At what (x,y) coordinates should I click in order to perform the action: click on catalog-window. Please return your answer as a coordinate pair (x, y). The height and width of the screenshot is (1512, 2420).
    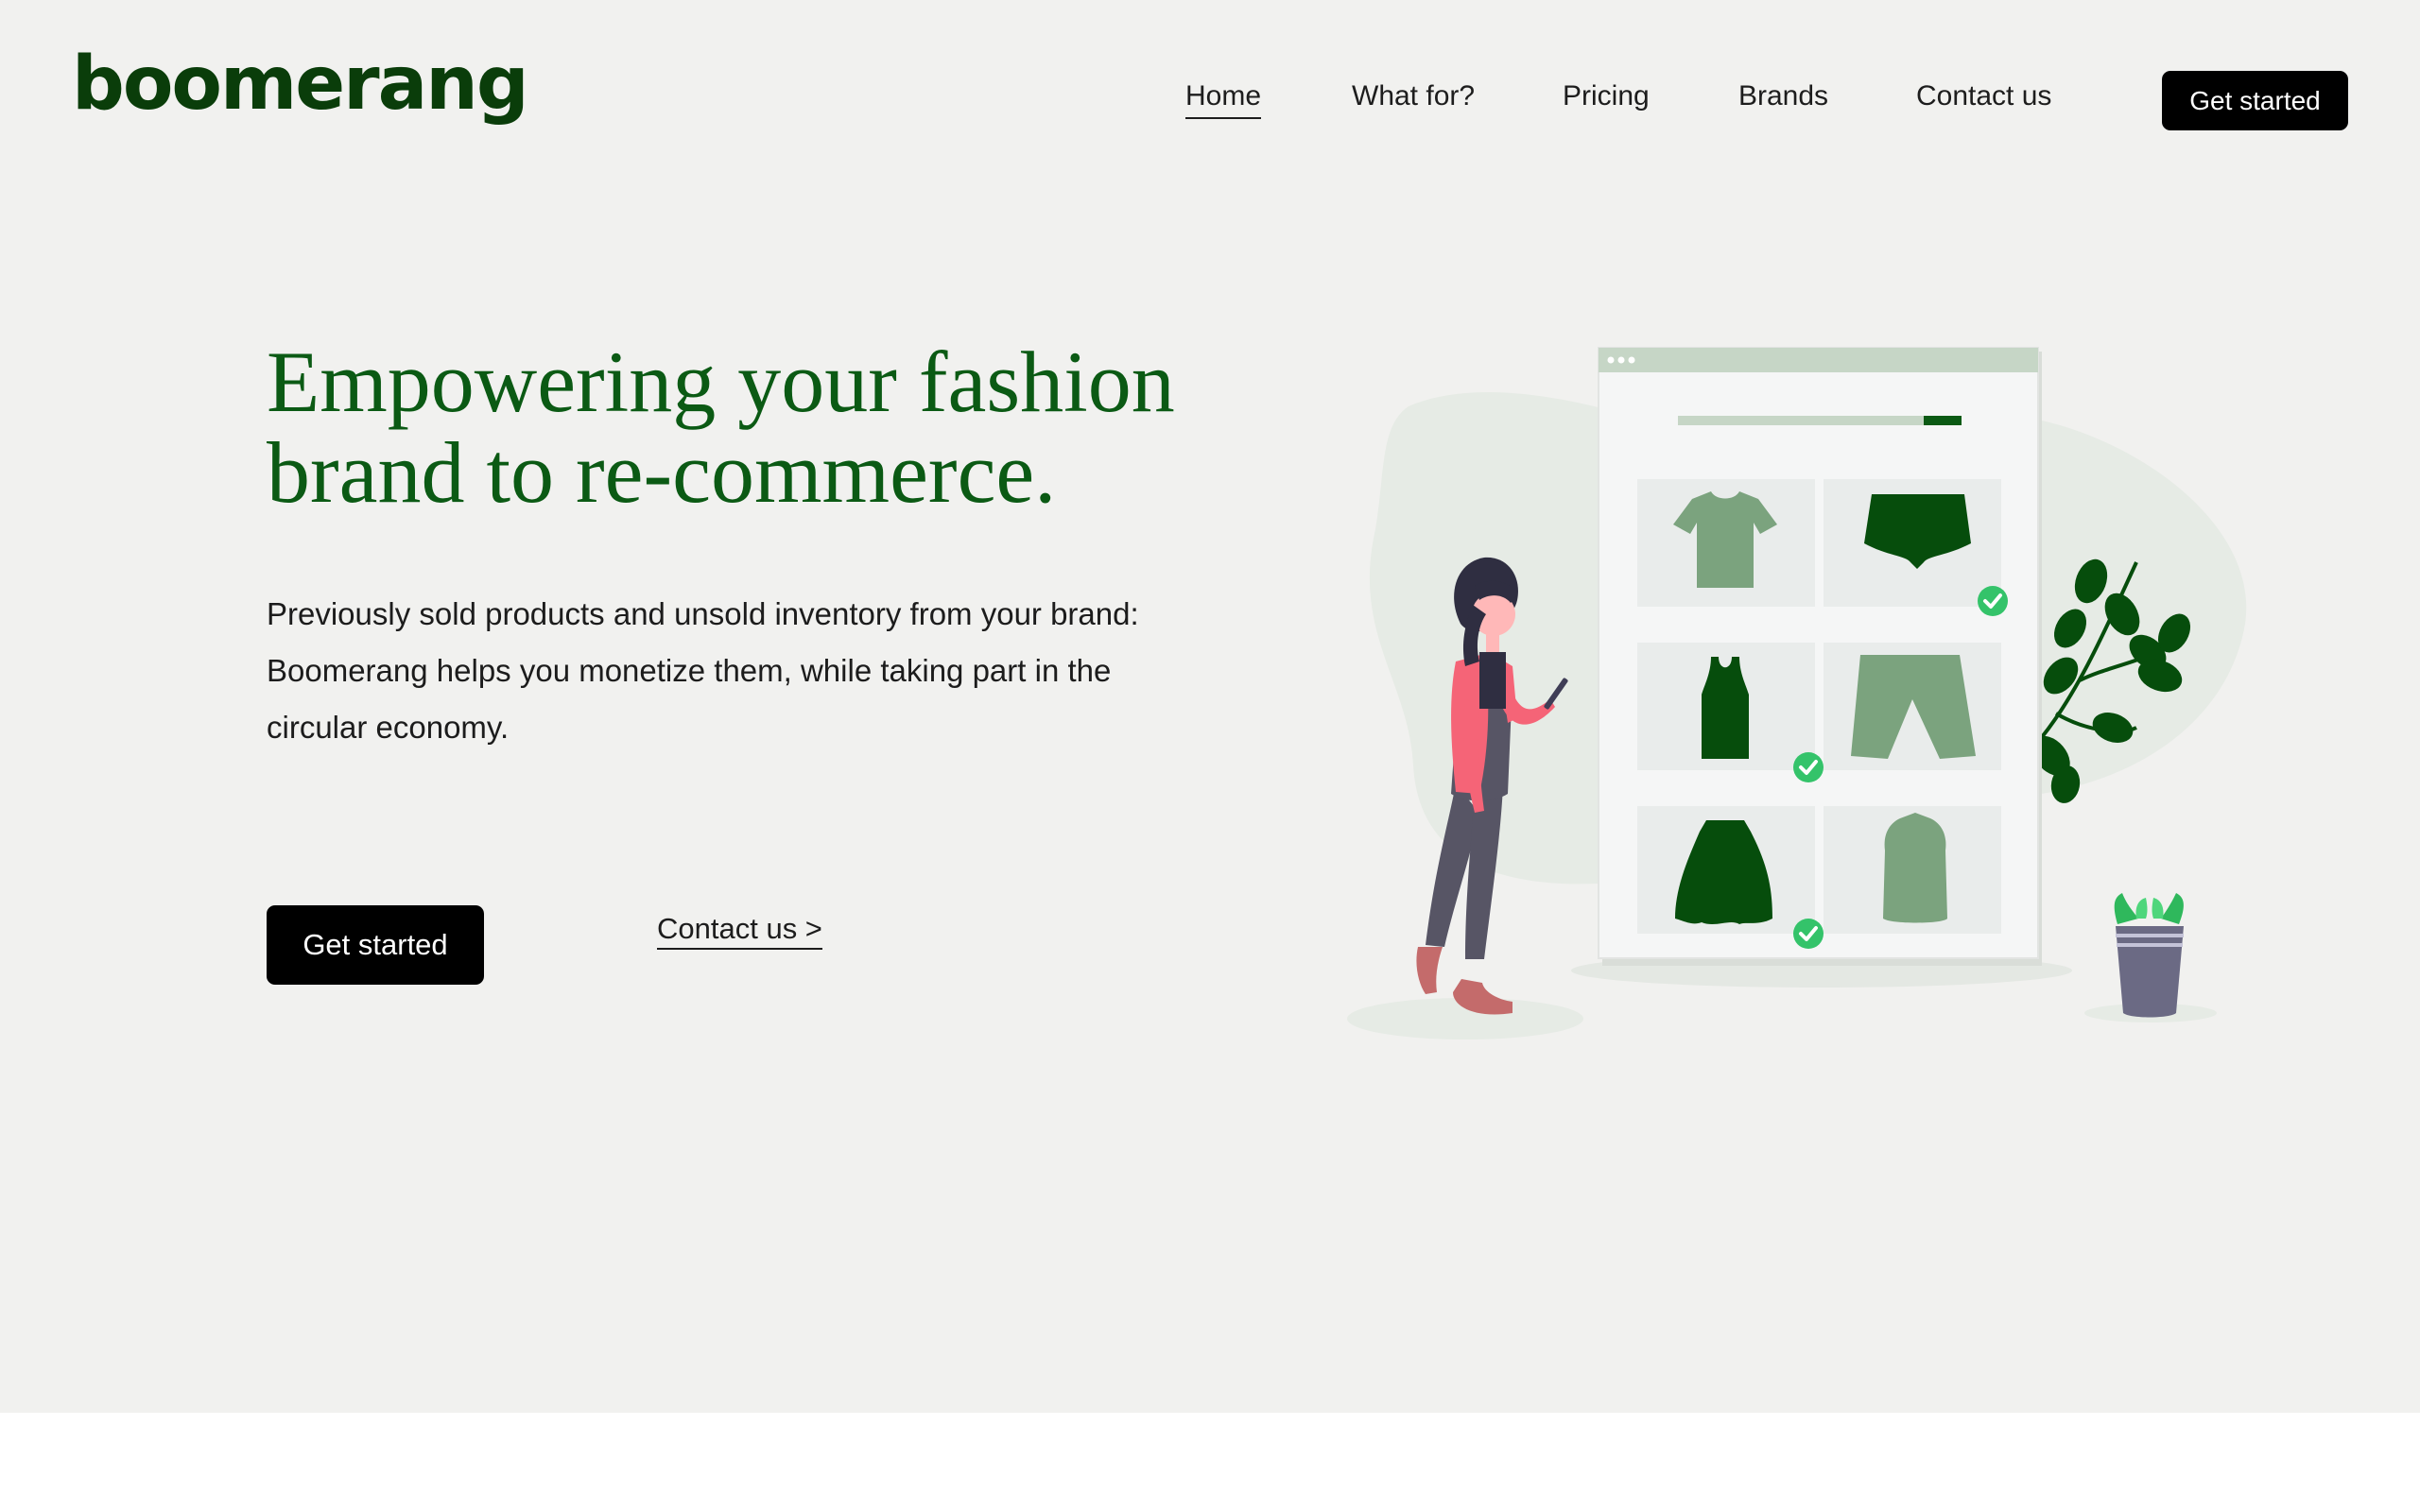
    Looking at the image, I should click on (1820, 656).